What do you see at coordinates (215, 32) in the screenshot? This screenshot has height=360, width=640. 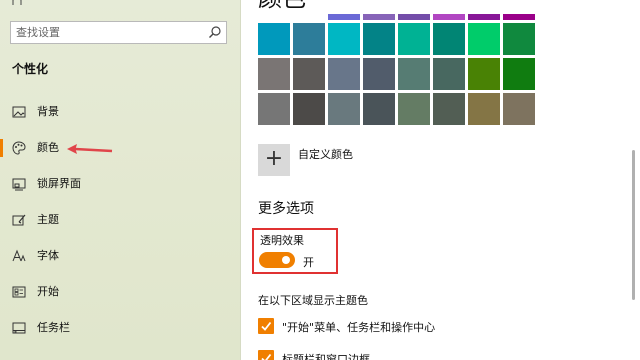 I see `search-icon` at bounding box center [215, 32].